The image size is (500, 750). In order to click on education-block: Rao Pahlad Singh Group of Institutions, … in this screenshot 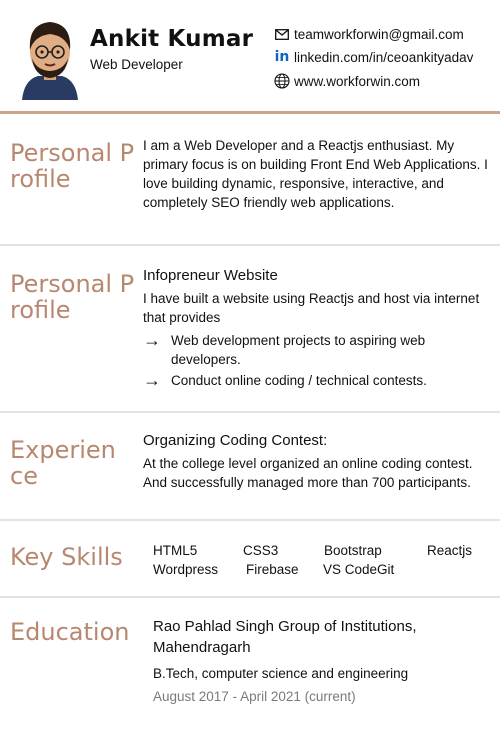, I will do `click(313, 661)`.